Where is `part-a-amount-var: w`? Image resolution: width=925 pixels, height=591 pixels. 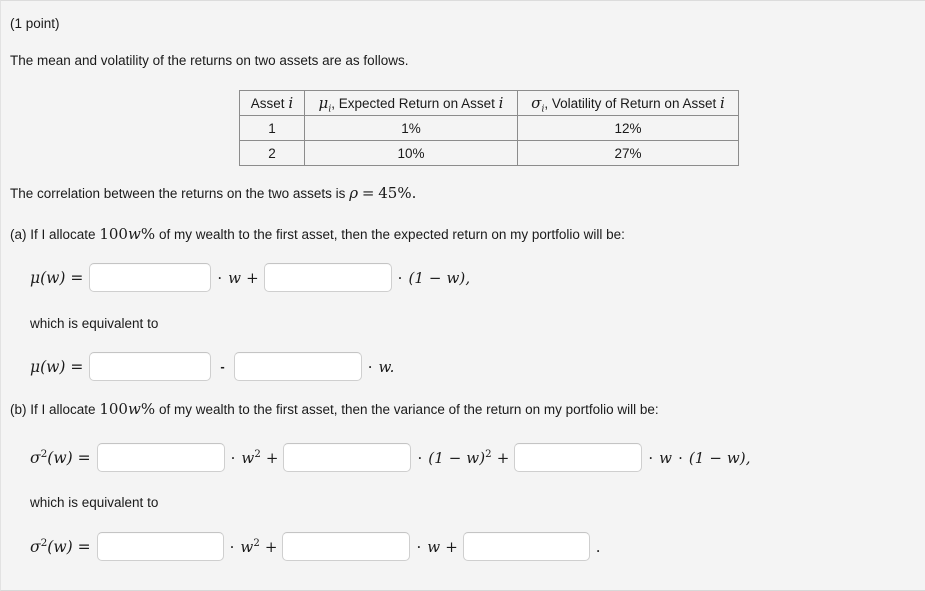
part-a-amount-var: w is located at coordinates (134, 234).